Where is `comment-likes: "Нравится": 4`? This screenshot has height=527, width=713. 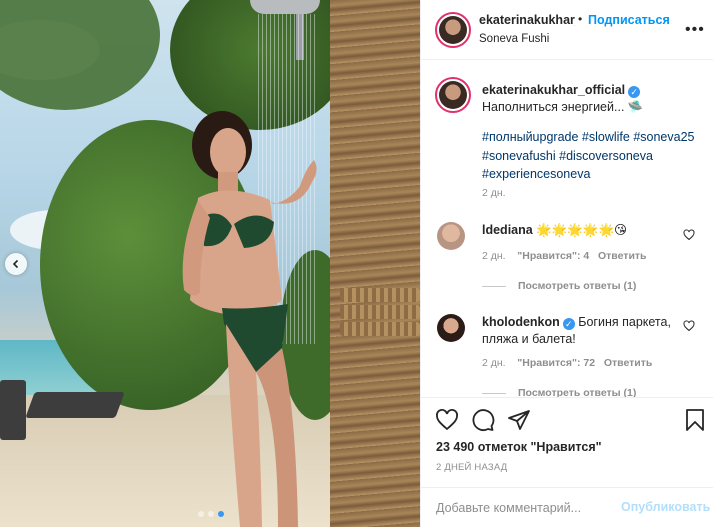 comment-likes: "Нравится": 4 is located at coordinates (553, 256).